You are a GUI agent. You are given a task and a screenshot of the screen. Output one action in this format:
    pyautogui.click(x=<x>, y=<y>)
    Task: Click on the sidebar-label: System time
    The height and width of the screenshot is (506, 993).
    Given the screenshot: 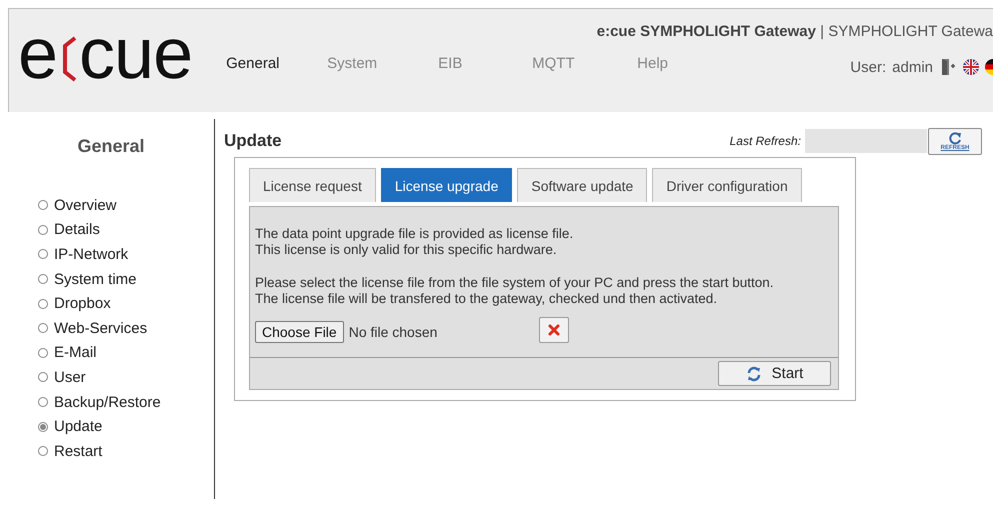 What is the action you would take?
    pyautogui.click(x=95, y=279)
    